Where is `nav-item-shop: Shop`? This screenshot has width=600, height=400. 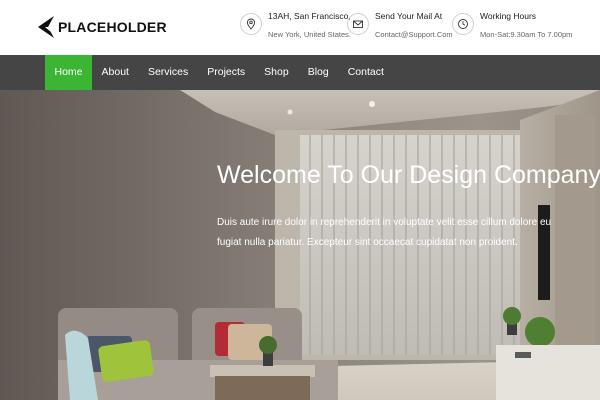 nav-item-shop: Shop is located at coordinates (277, 72).